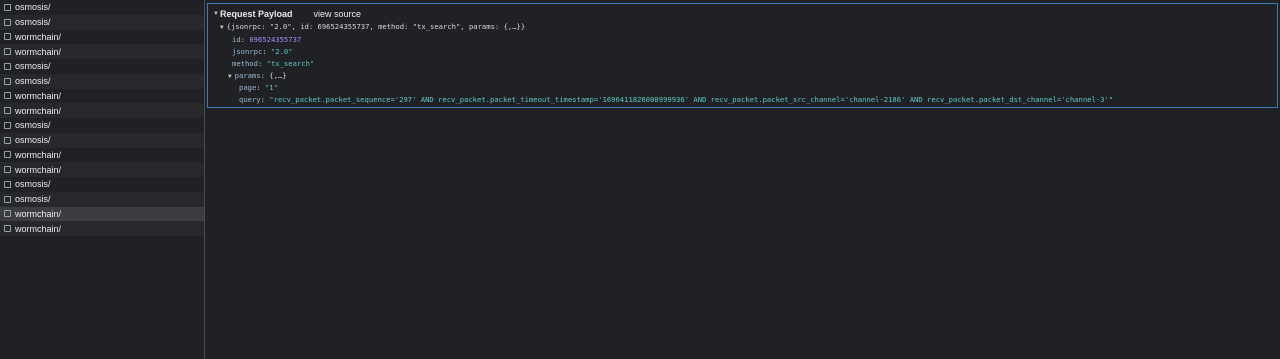 Image resolution: width=1280 pixels, height=359 pixels. I want to click on field-key: method, so click(245, 63).